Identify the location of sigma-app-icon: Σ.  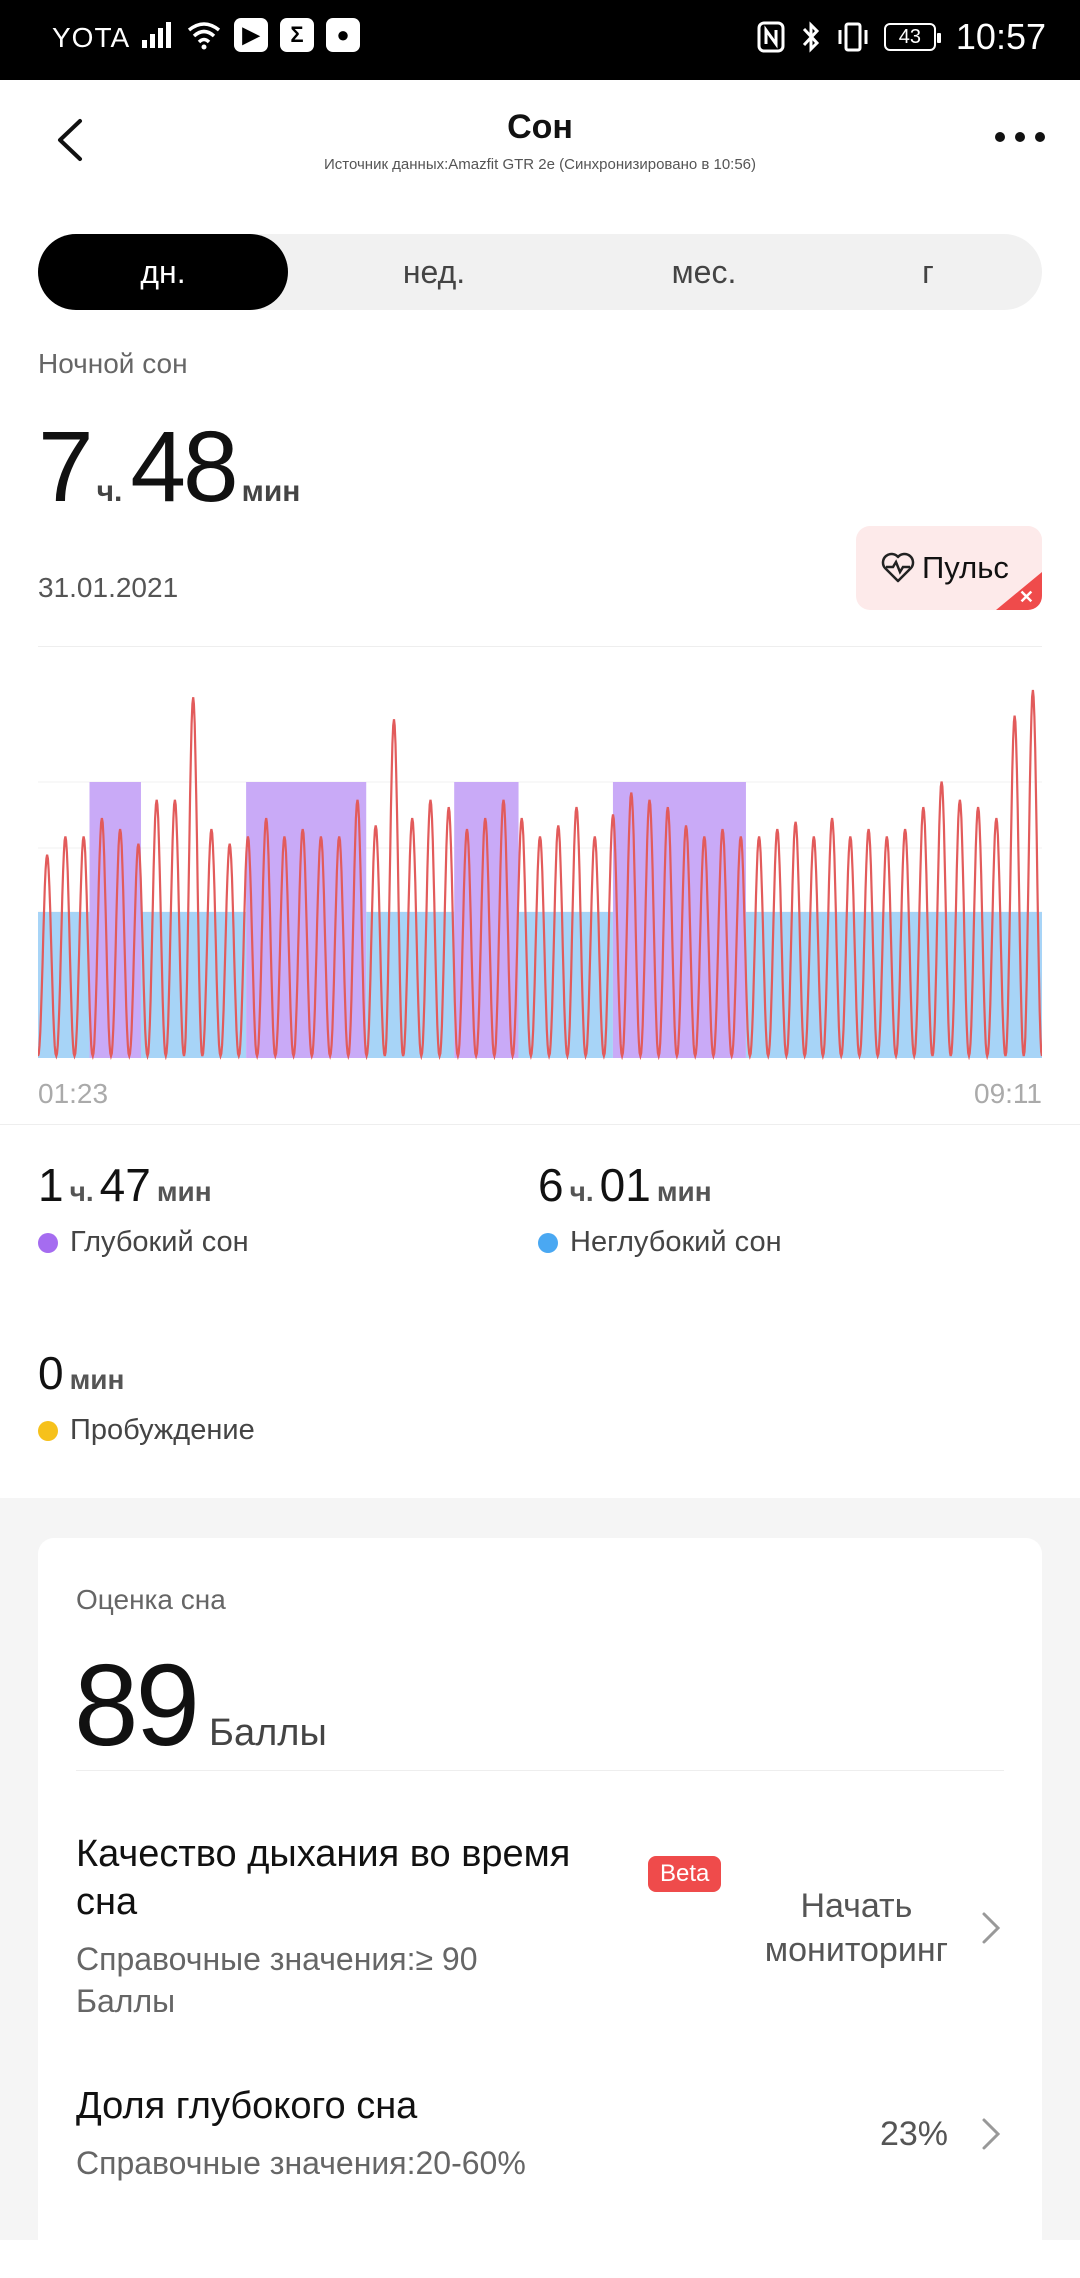
(297, 35).